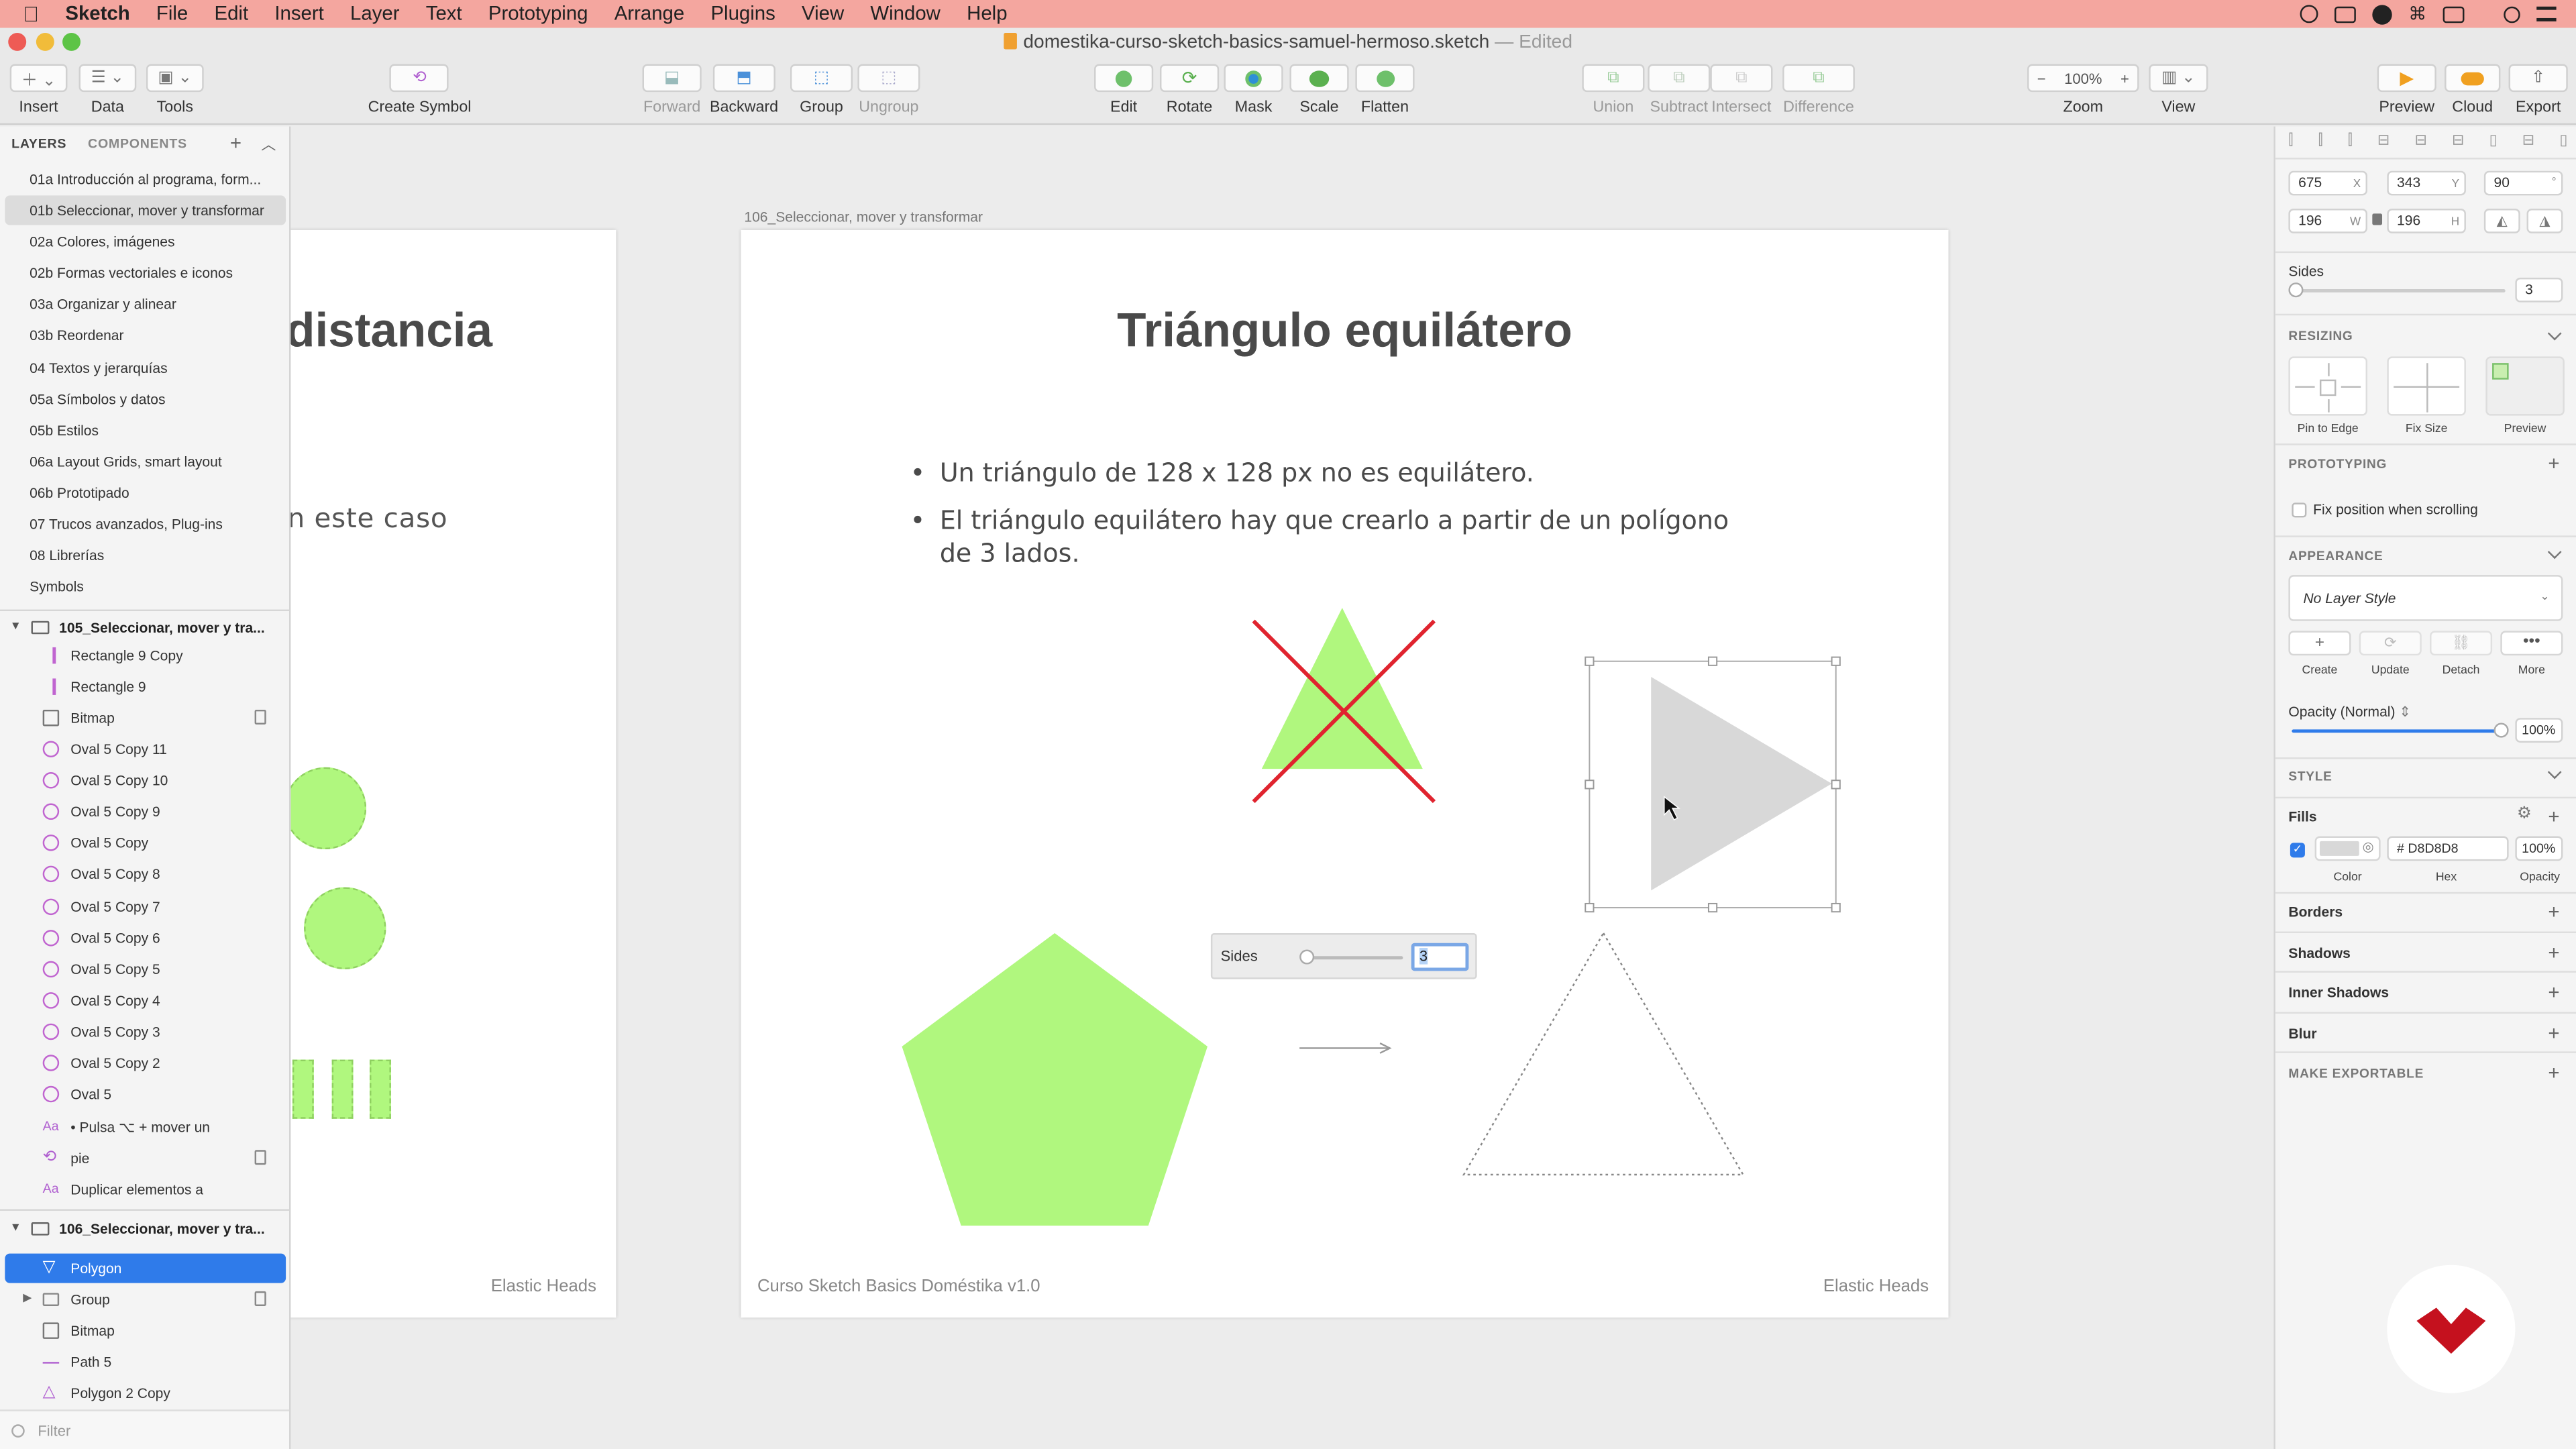 This screenshot has width=2576, height=1449. What do you see at coordinates (145, 811) in the screenshot?
I see `layer-row: Oval 5 Copy 9` at bounding box center [145, 811].